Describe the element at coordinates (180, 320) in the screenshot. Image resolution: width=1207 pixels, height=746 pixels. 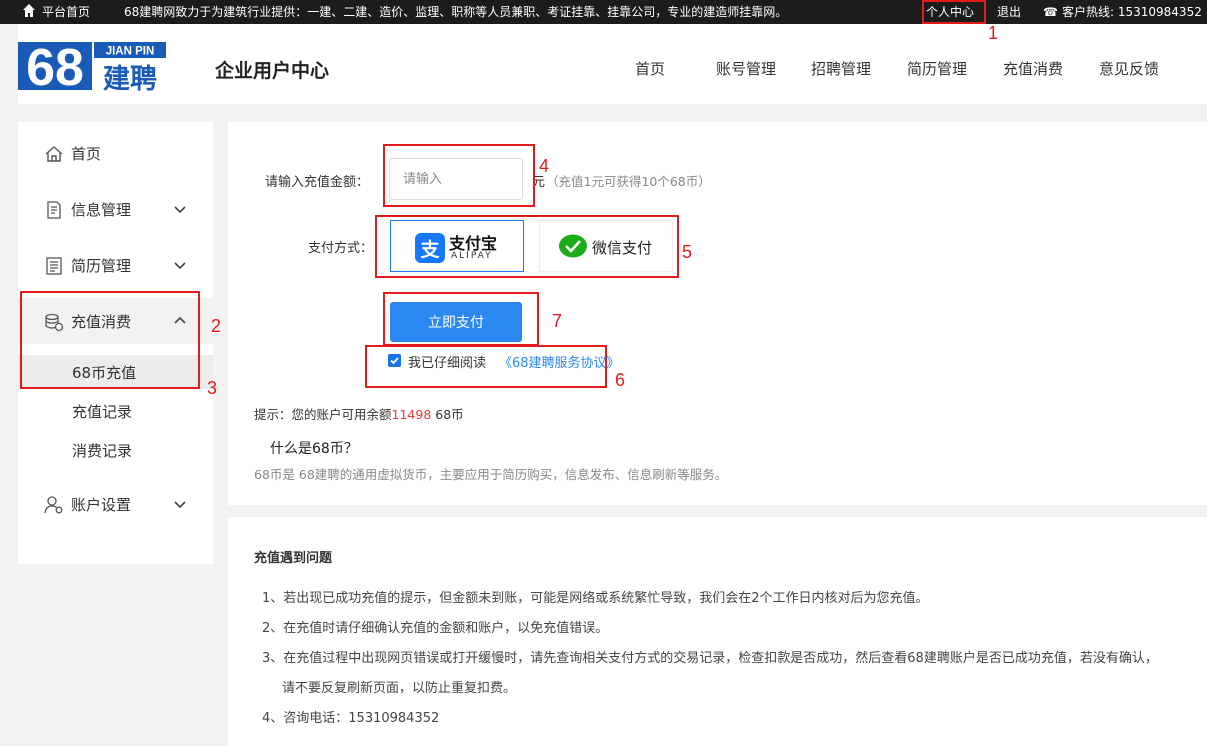
I see `chevron-up-icon` at that location.